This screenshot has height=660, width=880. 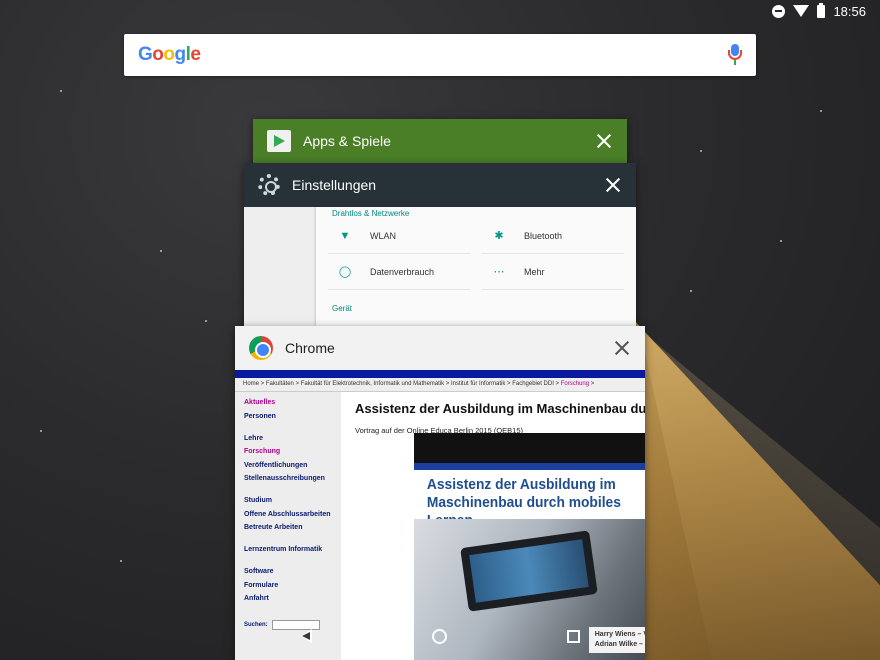 I want to click on wifi-icon: ▼, so click(x=345, y=235).